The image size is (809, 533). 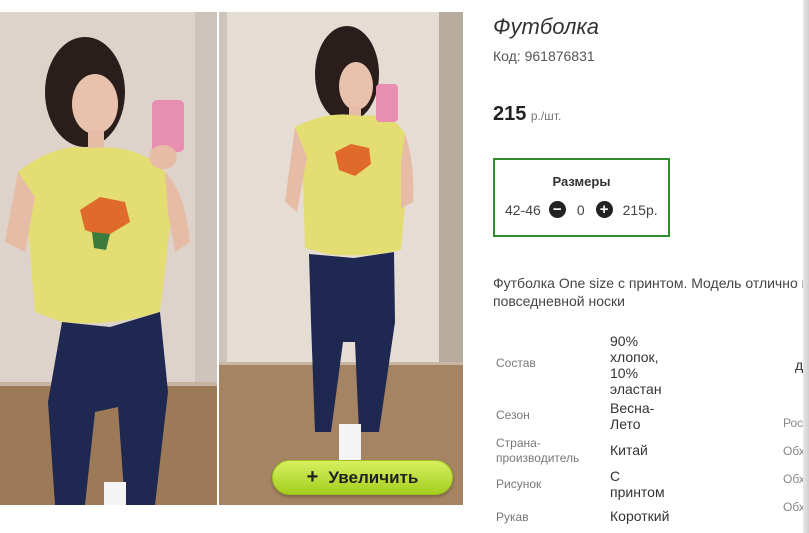 What do you see at coordinates (312, 477) in the screenshot?
I see `plus-icon: +` at bounding box center [312, 477].